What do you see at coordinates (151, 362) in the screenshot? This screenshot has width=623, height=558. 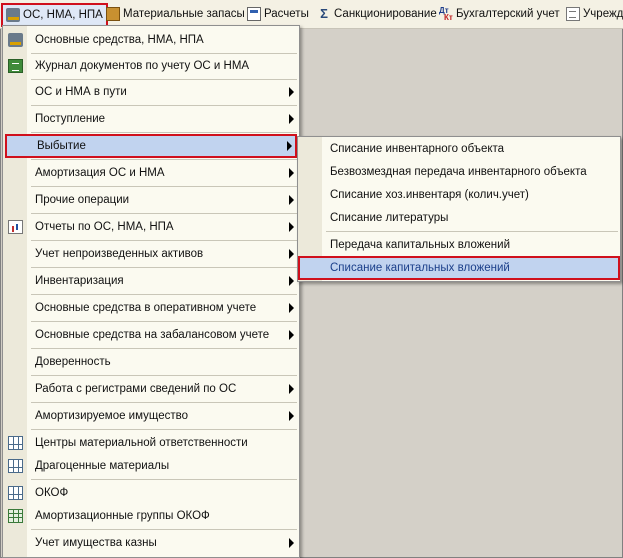 I see `menu-item-power-of-attorney: Доверенность` at bounding box center [151, 362].